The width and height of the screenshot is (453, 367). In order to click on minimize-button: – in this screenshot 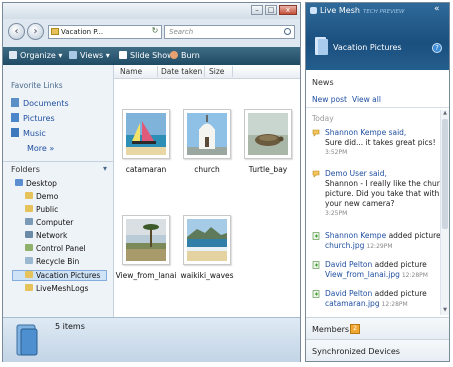, I will do `click(257, 10)`.